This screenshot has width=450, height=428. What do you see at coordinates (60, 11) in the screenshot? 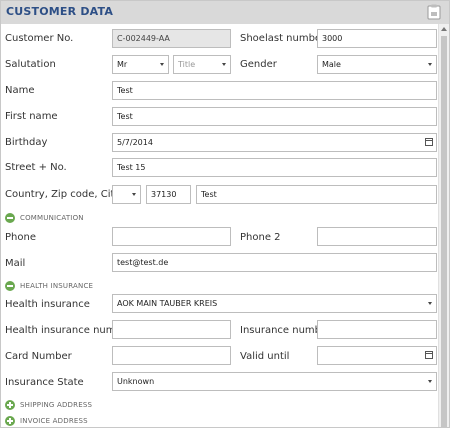
I see `panel-title: CUSTOMER DATA` at bounding box center [60, 11].